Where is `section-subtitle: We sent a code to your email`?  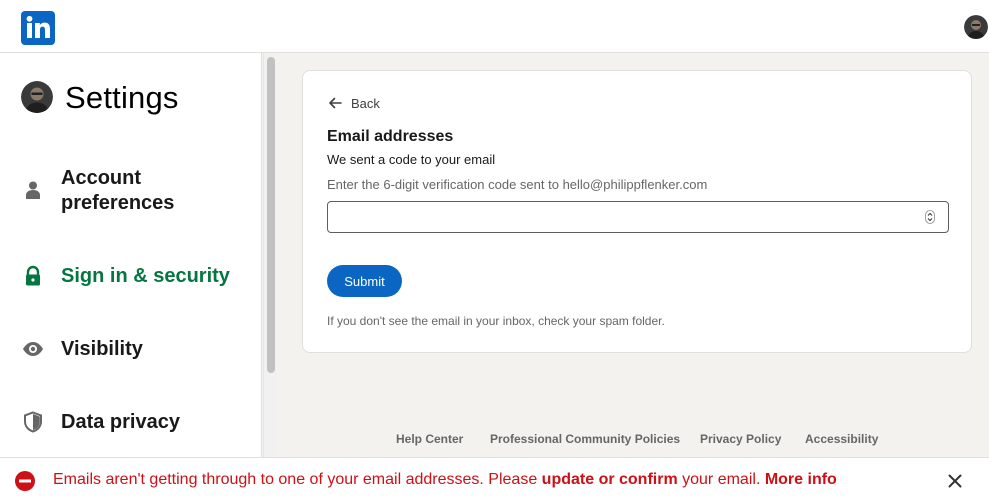 section-subtitle: We sent a code to your email is located at coordinates (411, 159).